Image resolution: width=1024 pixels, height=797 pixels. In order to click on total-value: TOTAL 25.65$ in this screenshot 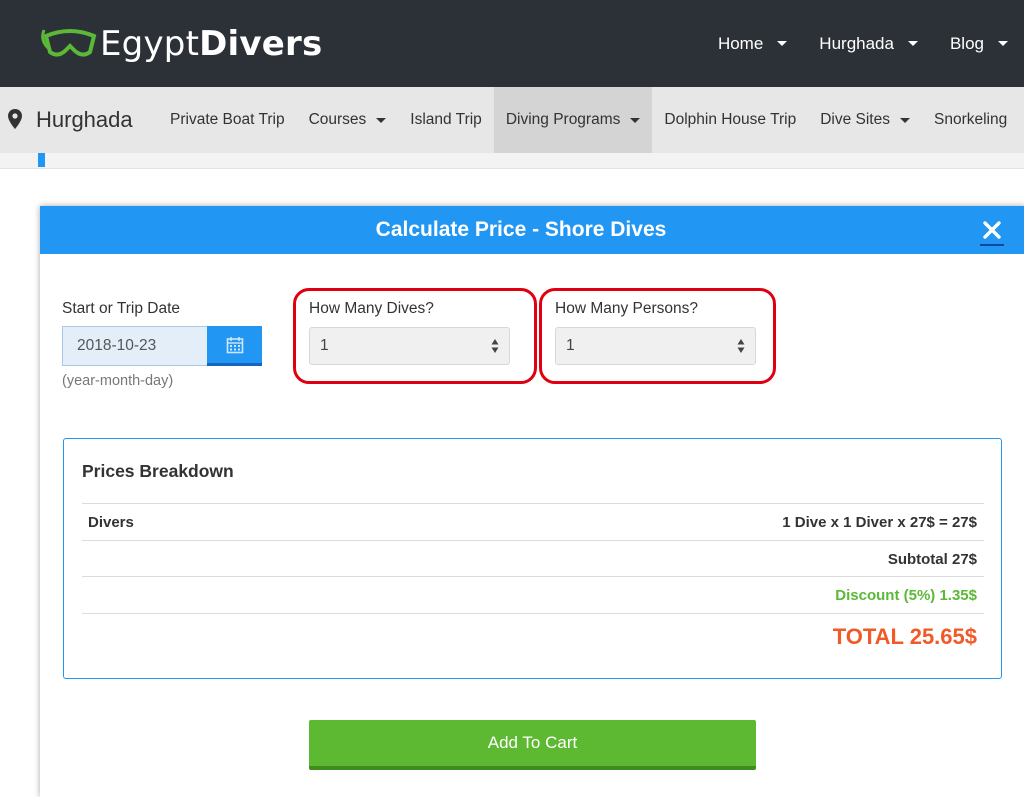, I will do `click(904, 636)`.